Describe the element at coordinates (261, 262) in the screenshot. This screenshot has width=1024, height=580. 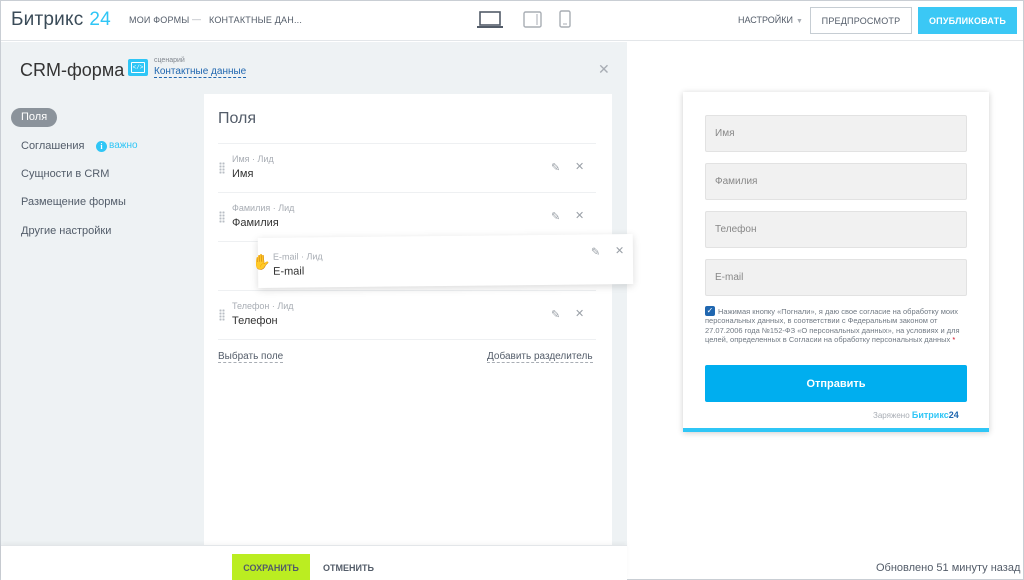
I see `grab-cursor-icon: ✋` at that location.